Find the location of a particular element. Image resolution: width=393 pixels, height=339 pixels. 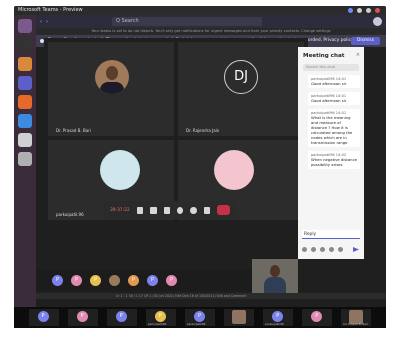

profile-avatar is located at coordinates (377, 21).